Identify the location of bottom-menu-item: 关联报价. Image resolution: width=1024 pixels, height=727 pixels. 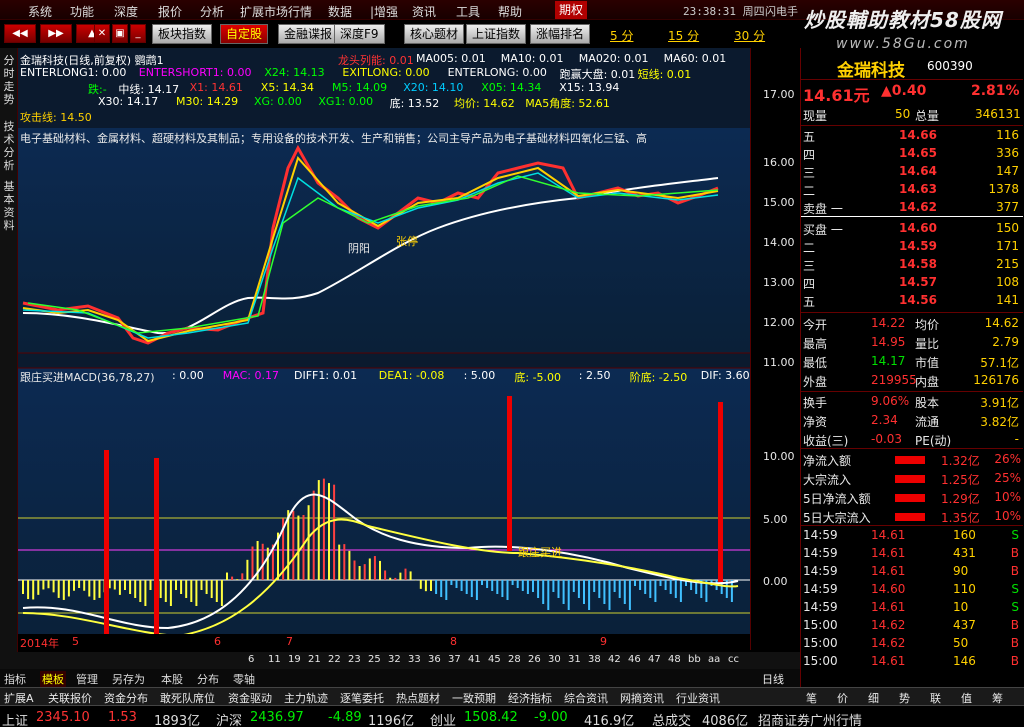
(70, 698).